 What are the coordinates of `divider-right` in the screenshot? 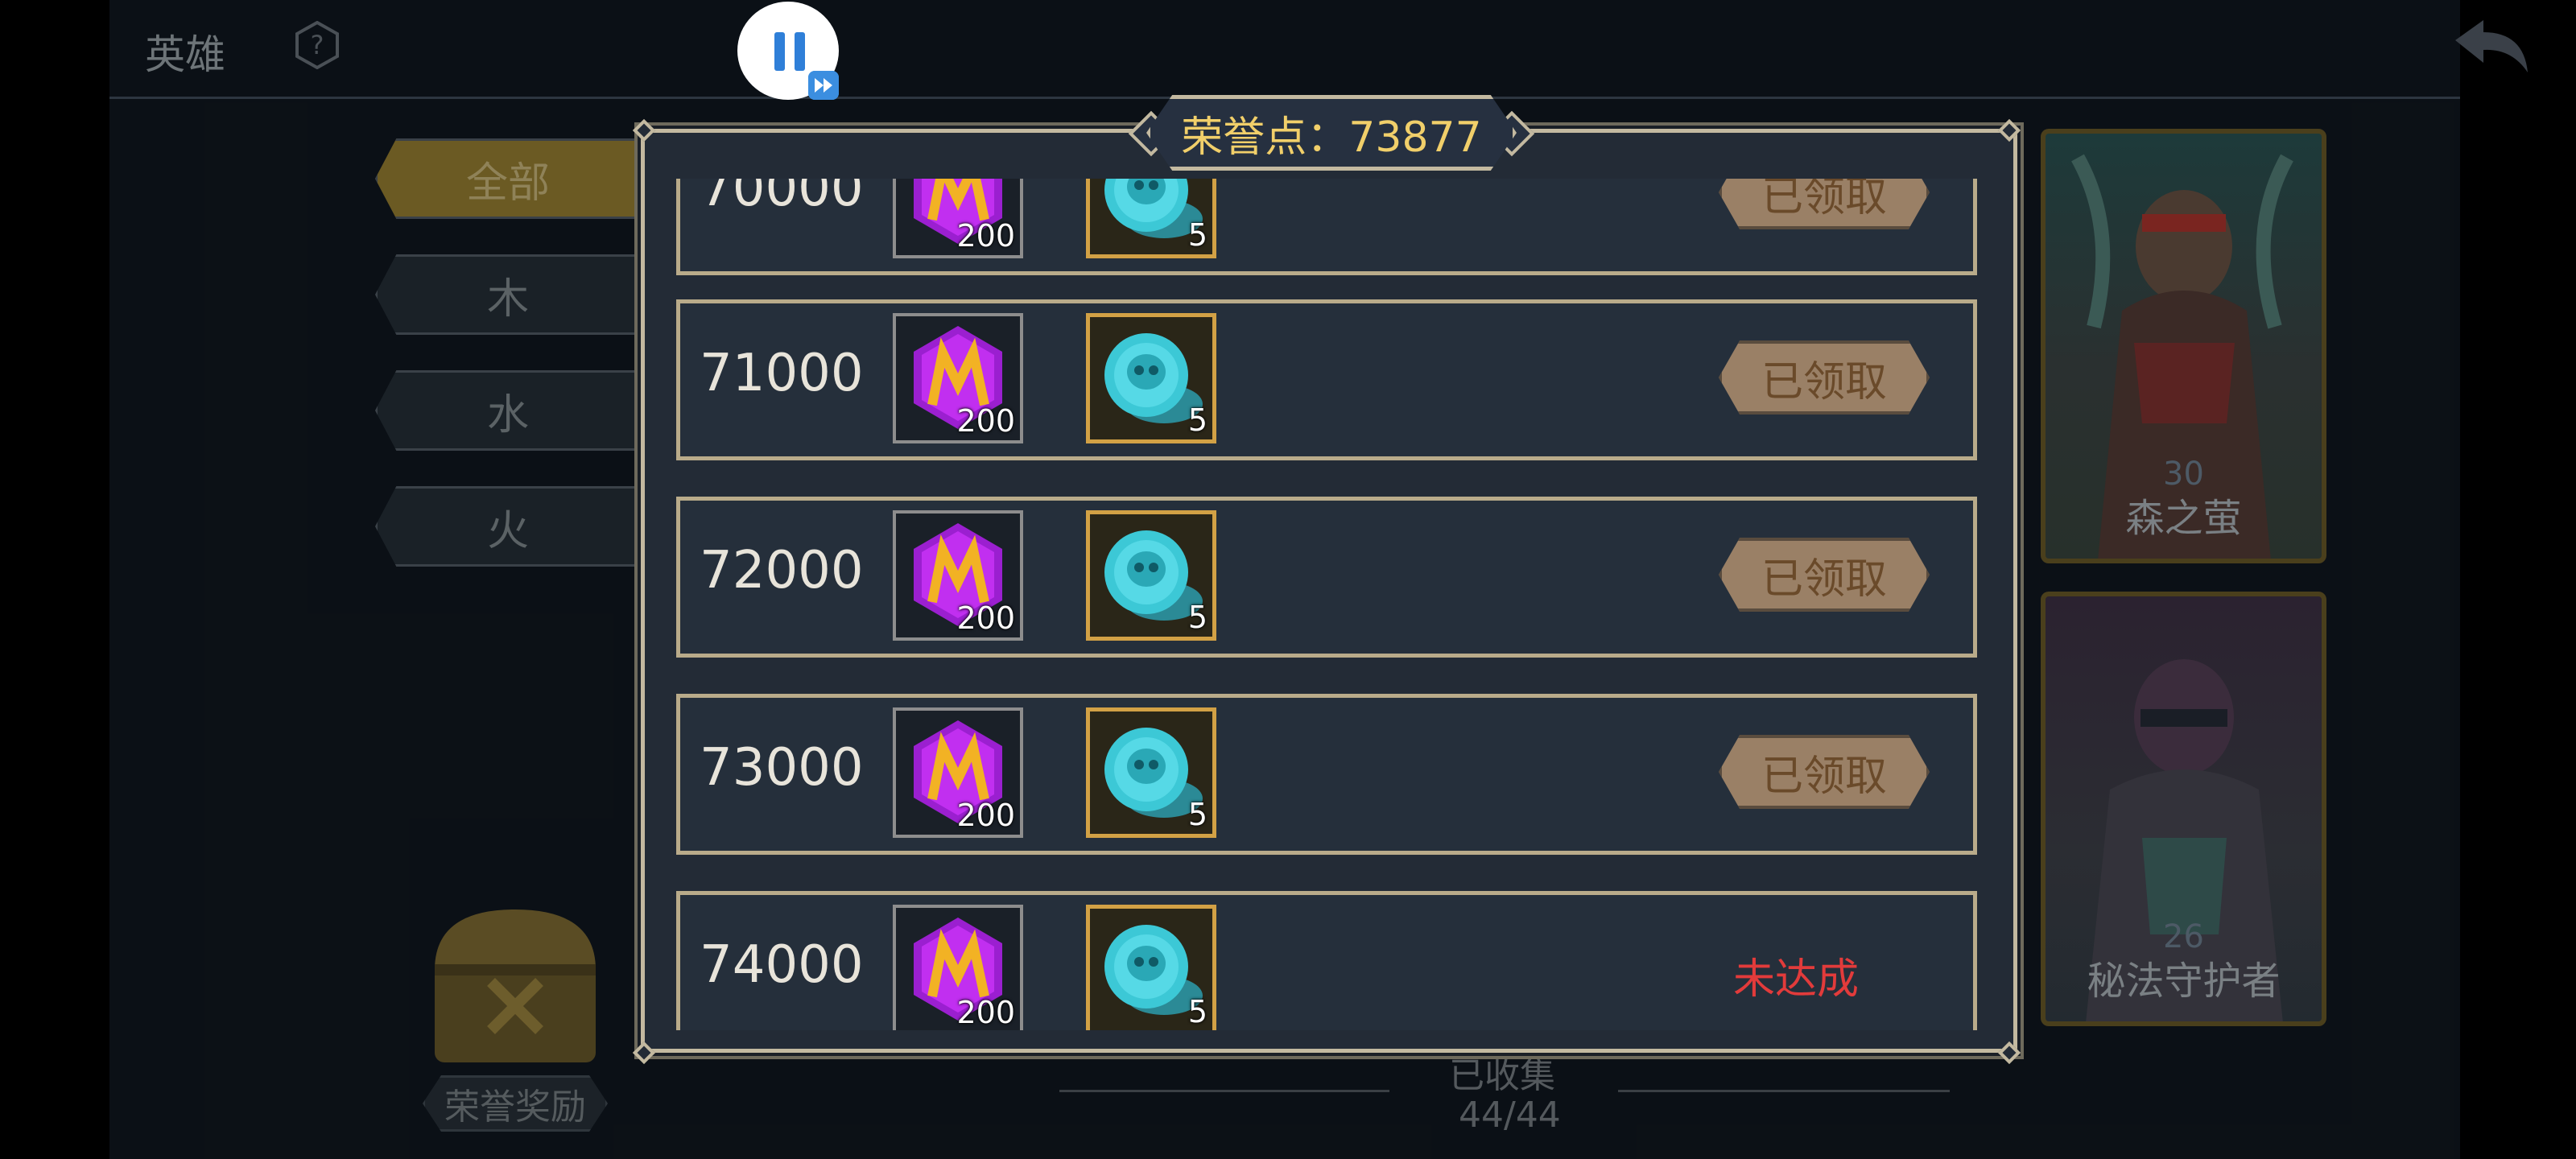 It's located at (1784, 1091).